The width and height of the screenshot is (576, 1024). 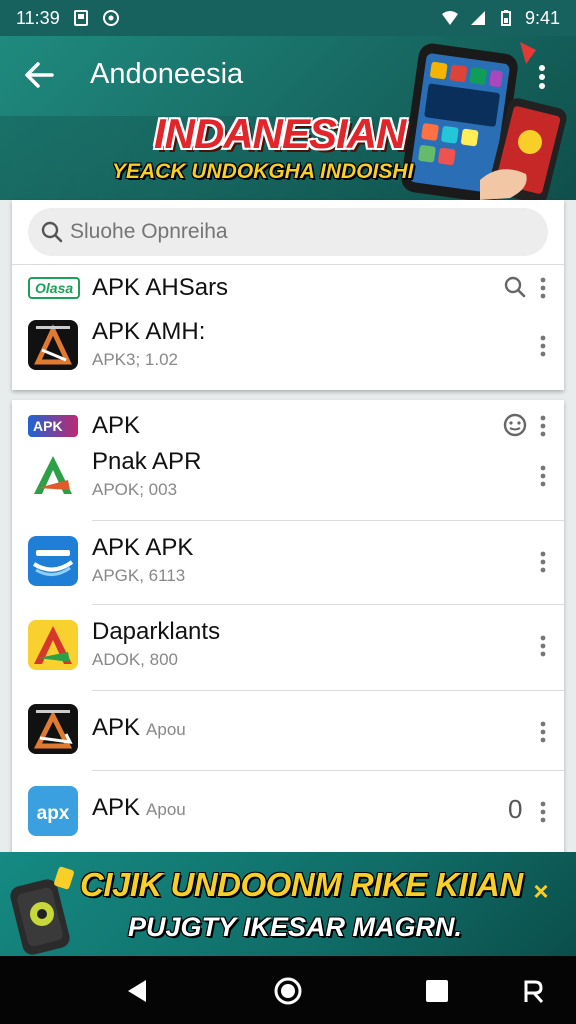 I want to click on count-badge: 0, so click(x=515, y=809).